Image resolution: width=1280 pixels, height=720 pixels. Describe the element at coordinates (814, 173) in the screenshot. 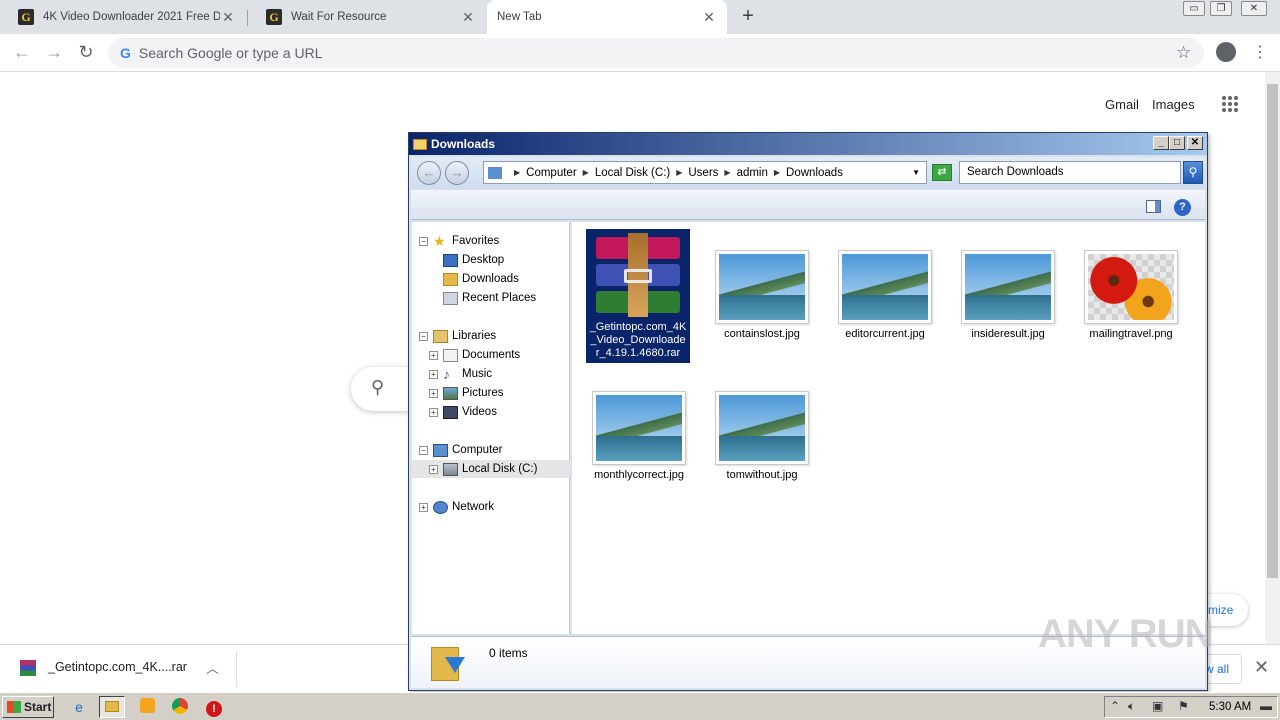

I see `breadcrumb-downloads: Downloads` at that location.